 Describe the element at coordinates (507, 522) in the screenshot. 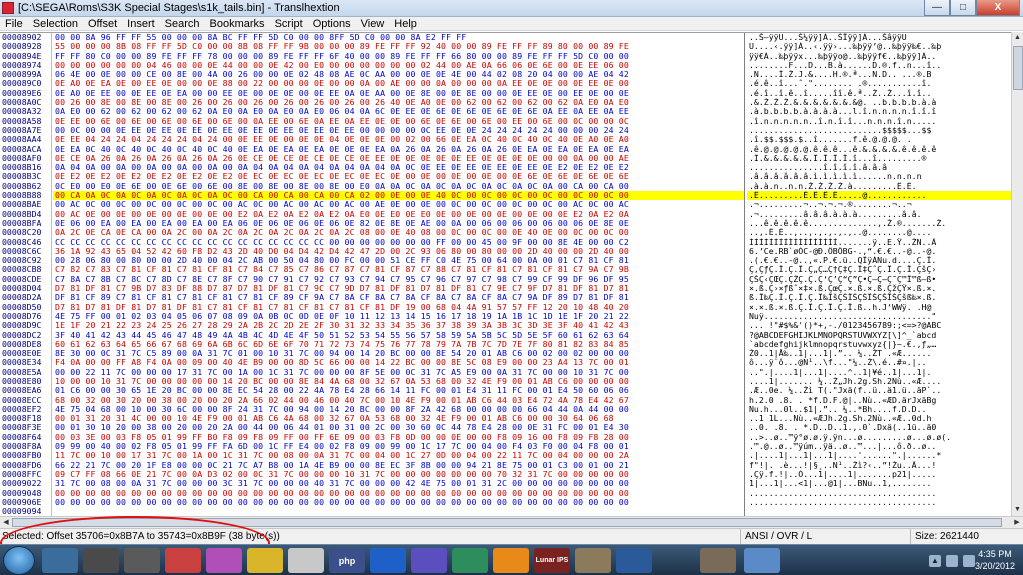

I see `horizontal-scroll-thumb` at that location.